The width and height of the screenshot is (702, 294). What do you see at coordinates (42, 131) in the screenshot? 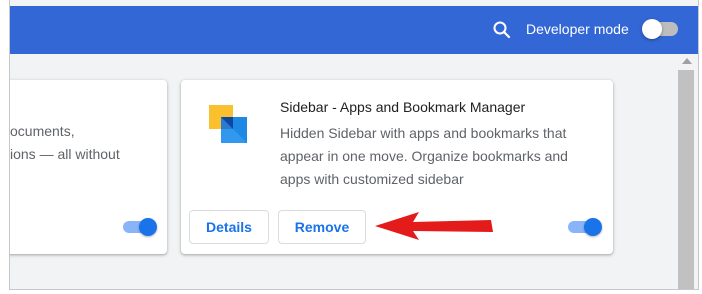
I see `description-line: ocuments,` at bounding box center [42, 131].